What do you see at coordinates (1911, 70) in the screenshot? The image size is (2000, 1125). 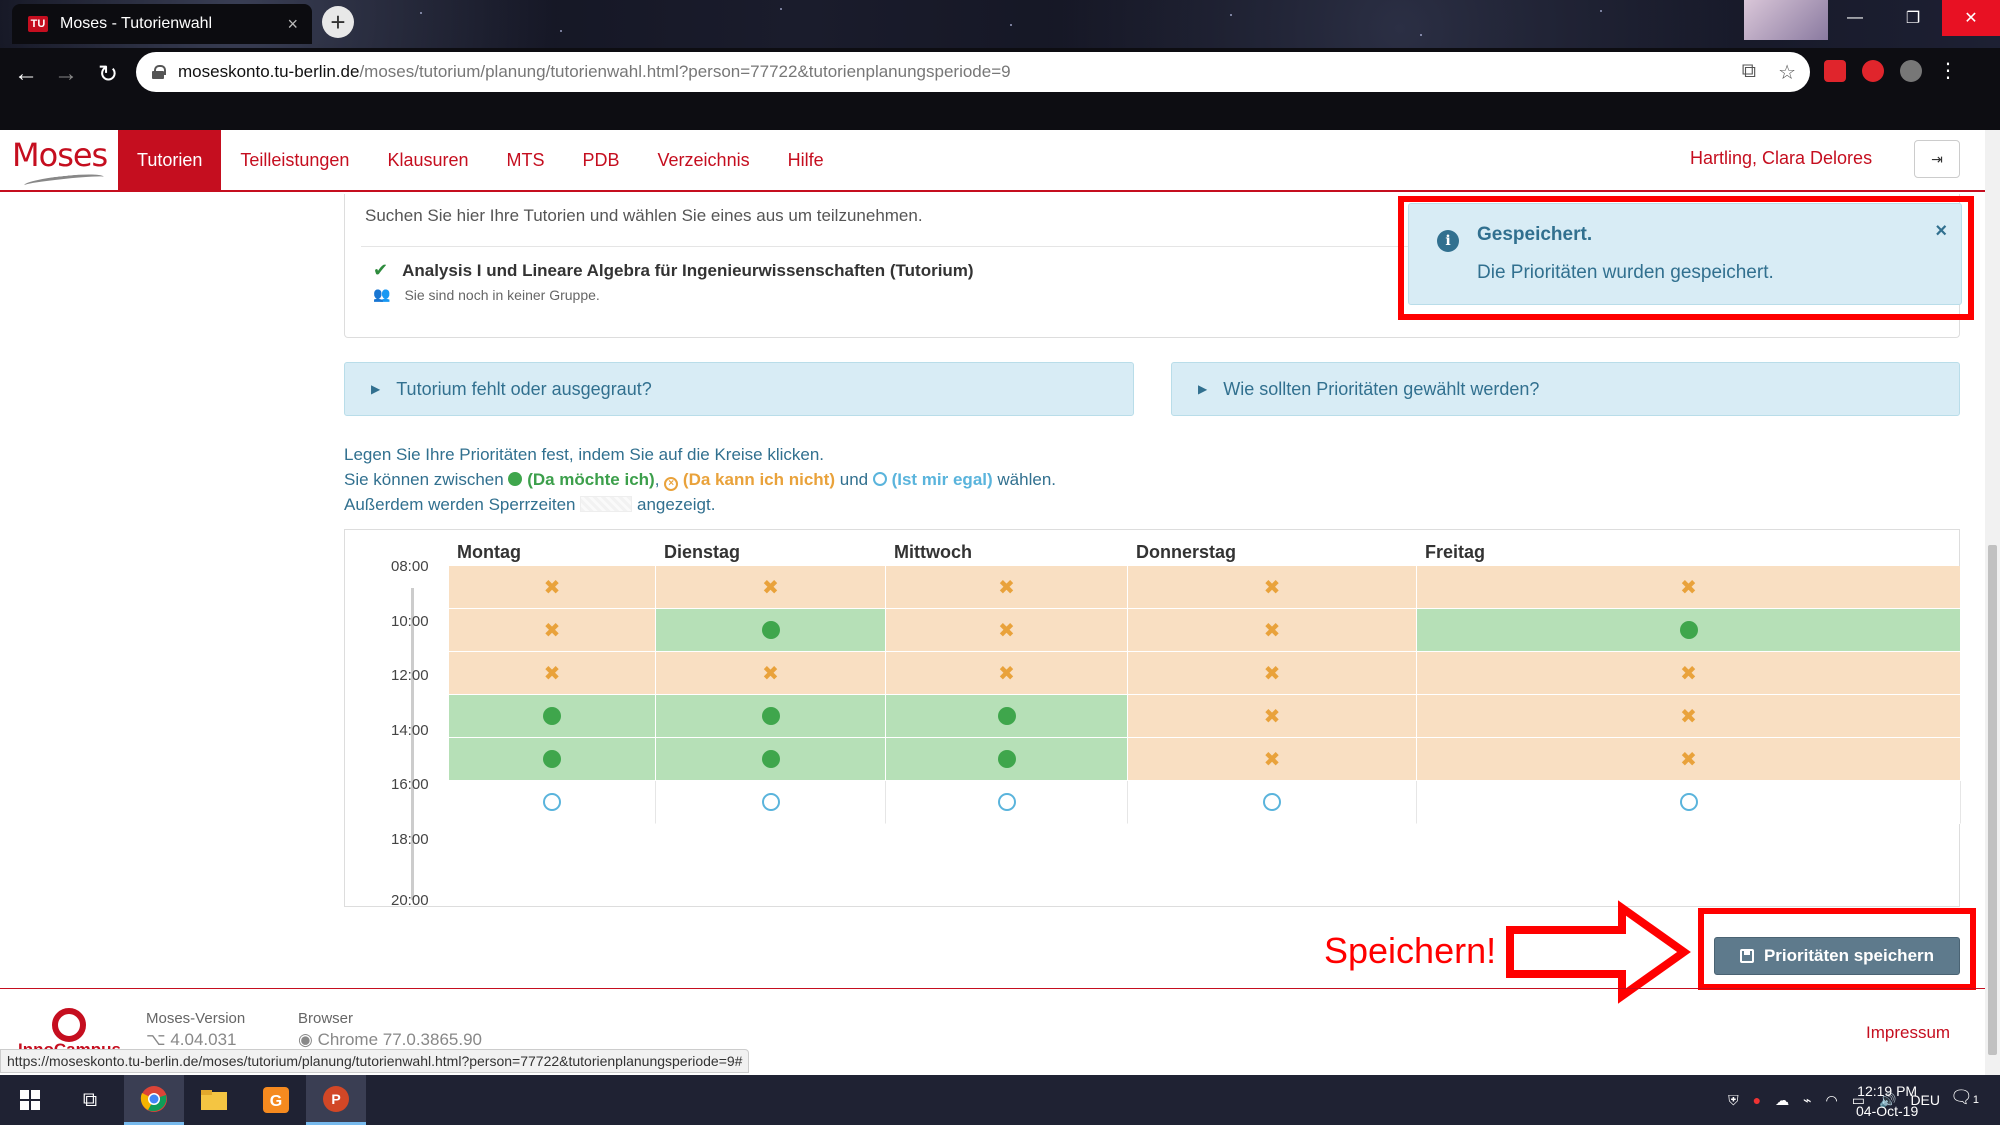 I see `profile-avatar-icon` at bounding box center [1911, 70].